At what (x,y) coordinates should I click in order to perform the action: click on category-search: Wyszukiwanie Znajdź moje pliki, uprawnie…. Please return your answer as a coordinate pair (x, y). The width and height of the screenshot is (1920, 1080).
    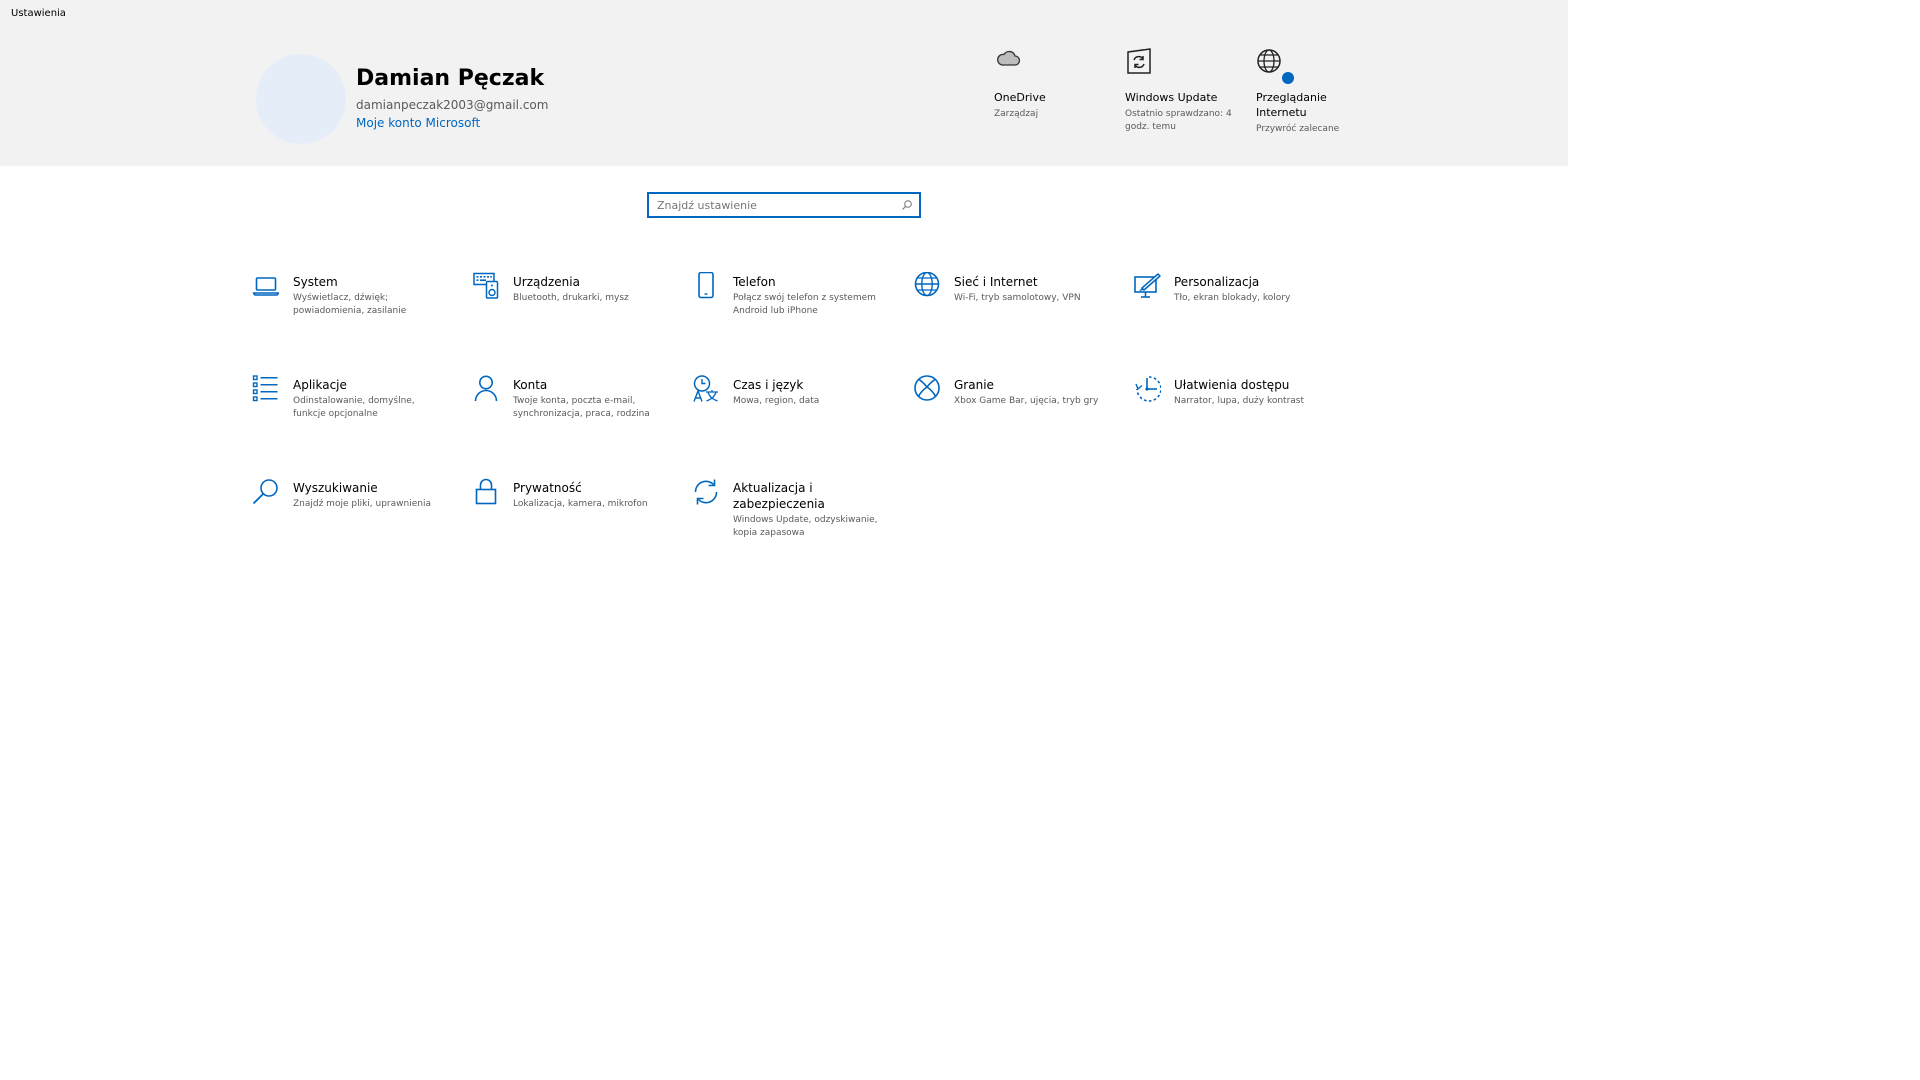
    Looking at the image, I should click on (352, 518).